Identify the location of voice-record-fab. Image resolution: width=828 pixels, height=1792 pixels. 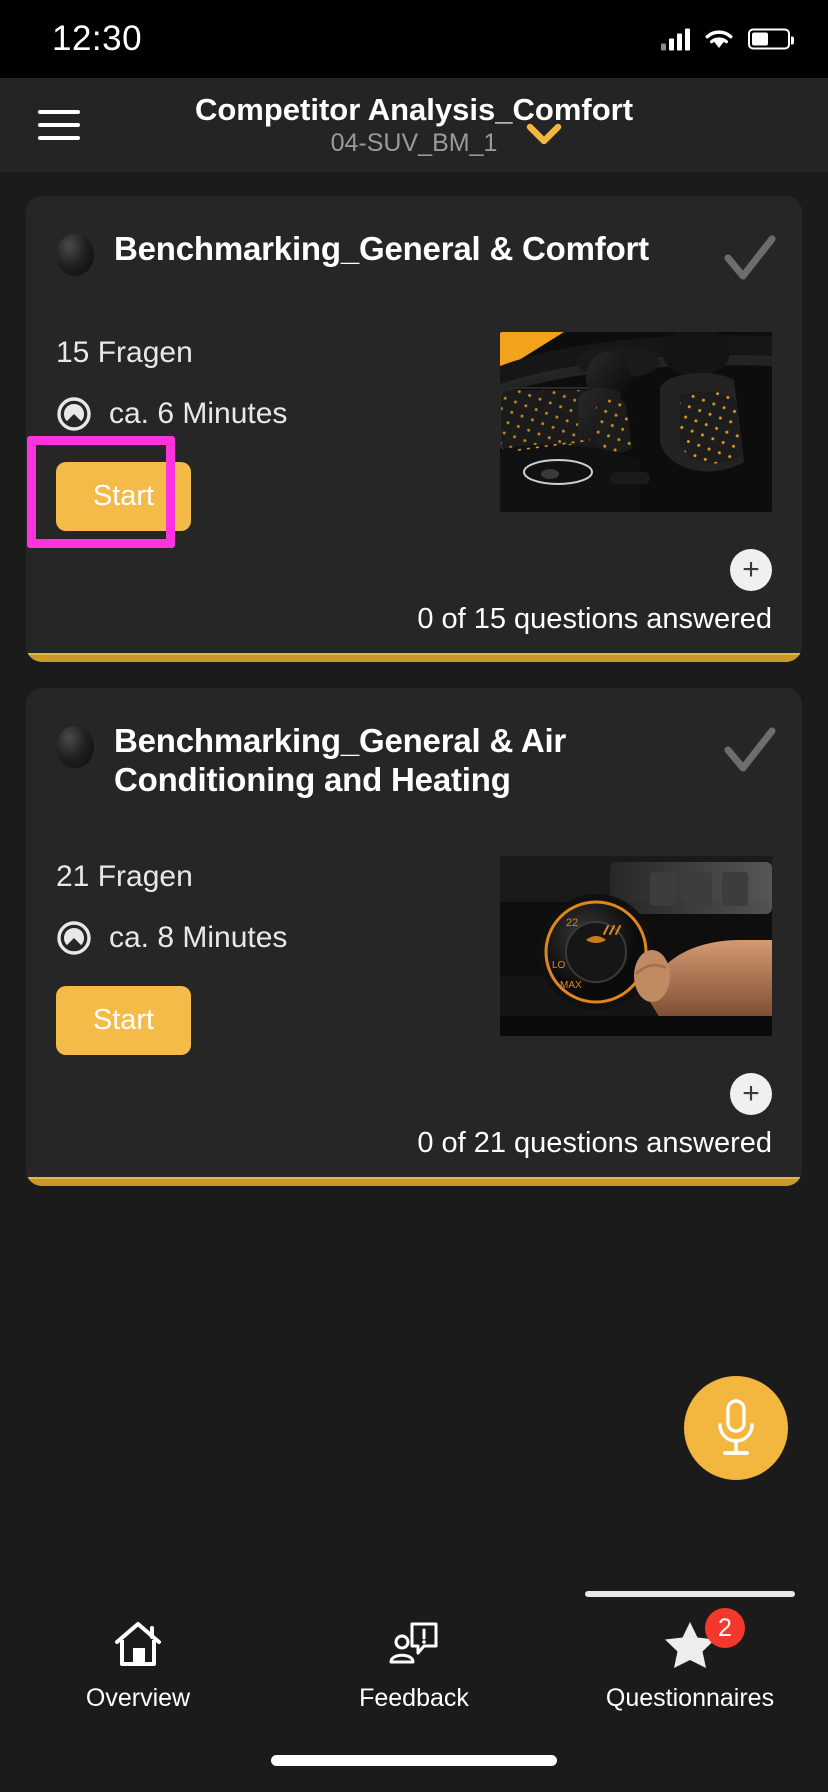
(736, 1428).